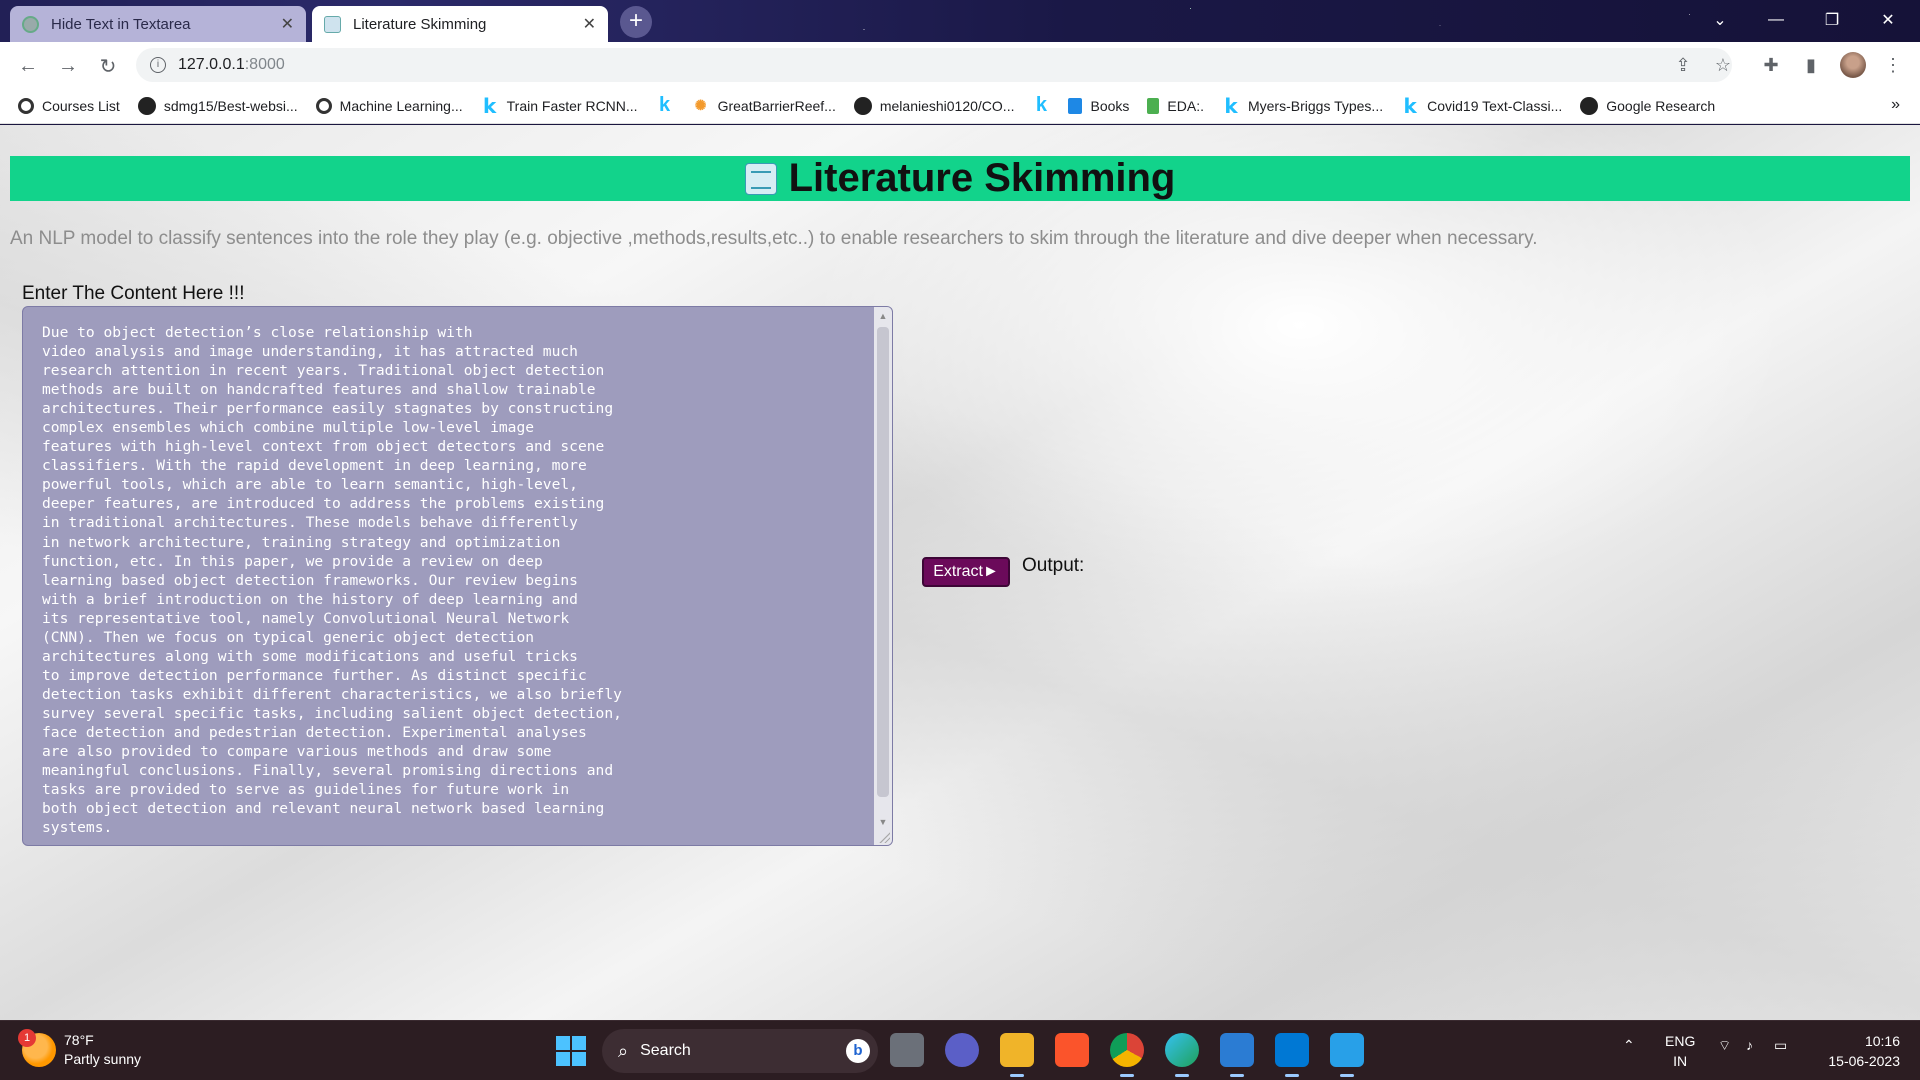 Image resolution: width=1920 pixels, height=1080 pixels. Describe the element at coordinates (1888, 20) in the screenshot. I see `window-close-icon: ✕` at that location.